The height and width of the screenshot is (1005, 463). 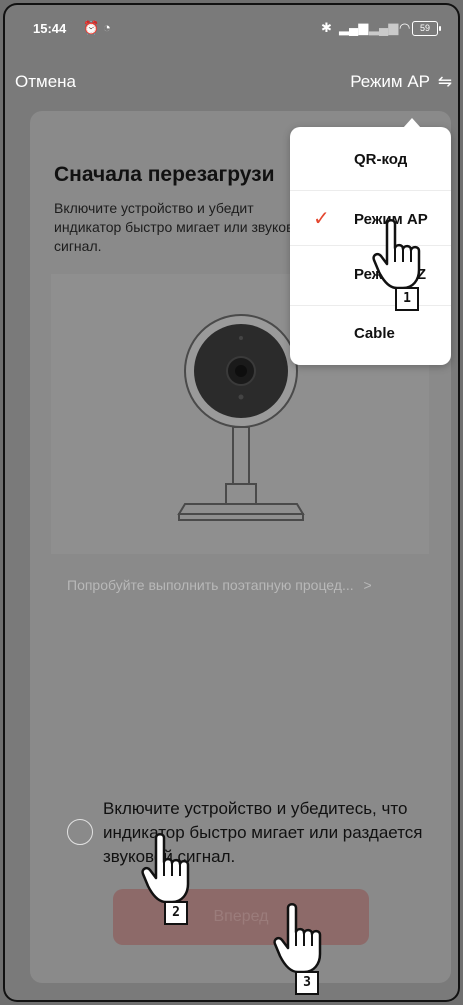 I want to click on swap-icon: ⇋, so click(x=445, y=82).